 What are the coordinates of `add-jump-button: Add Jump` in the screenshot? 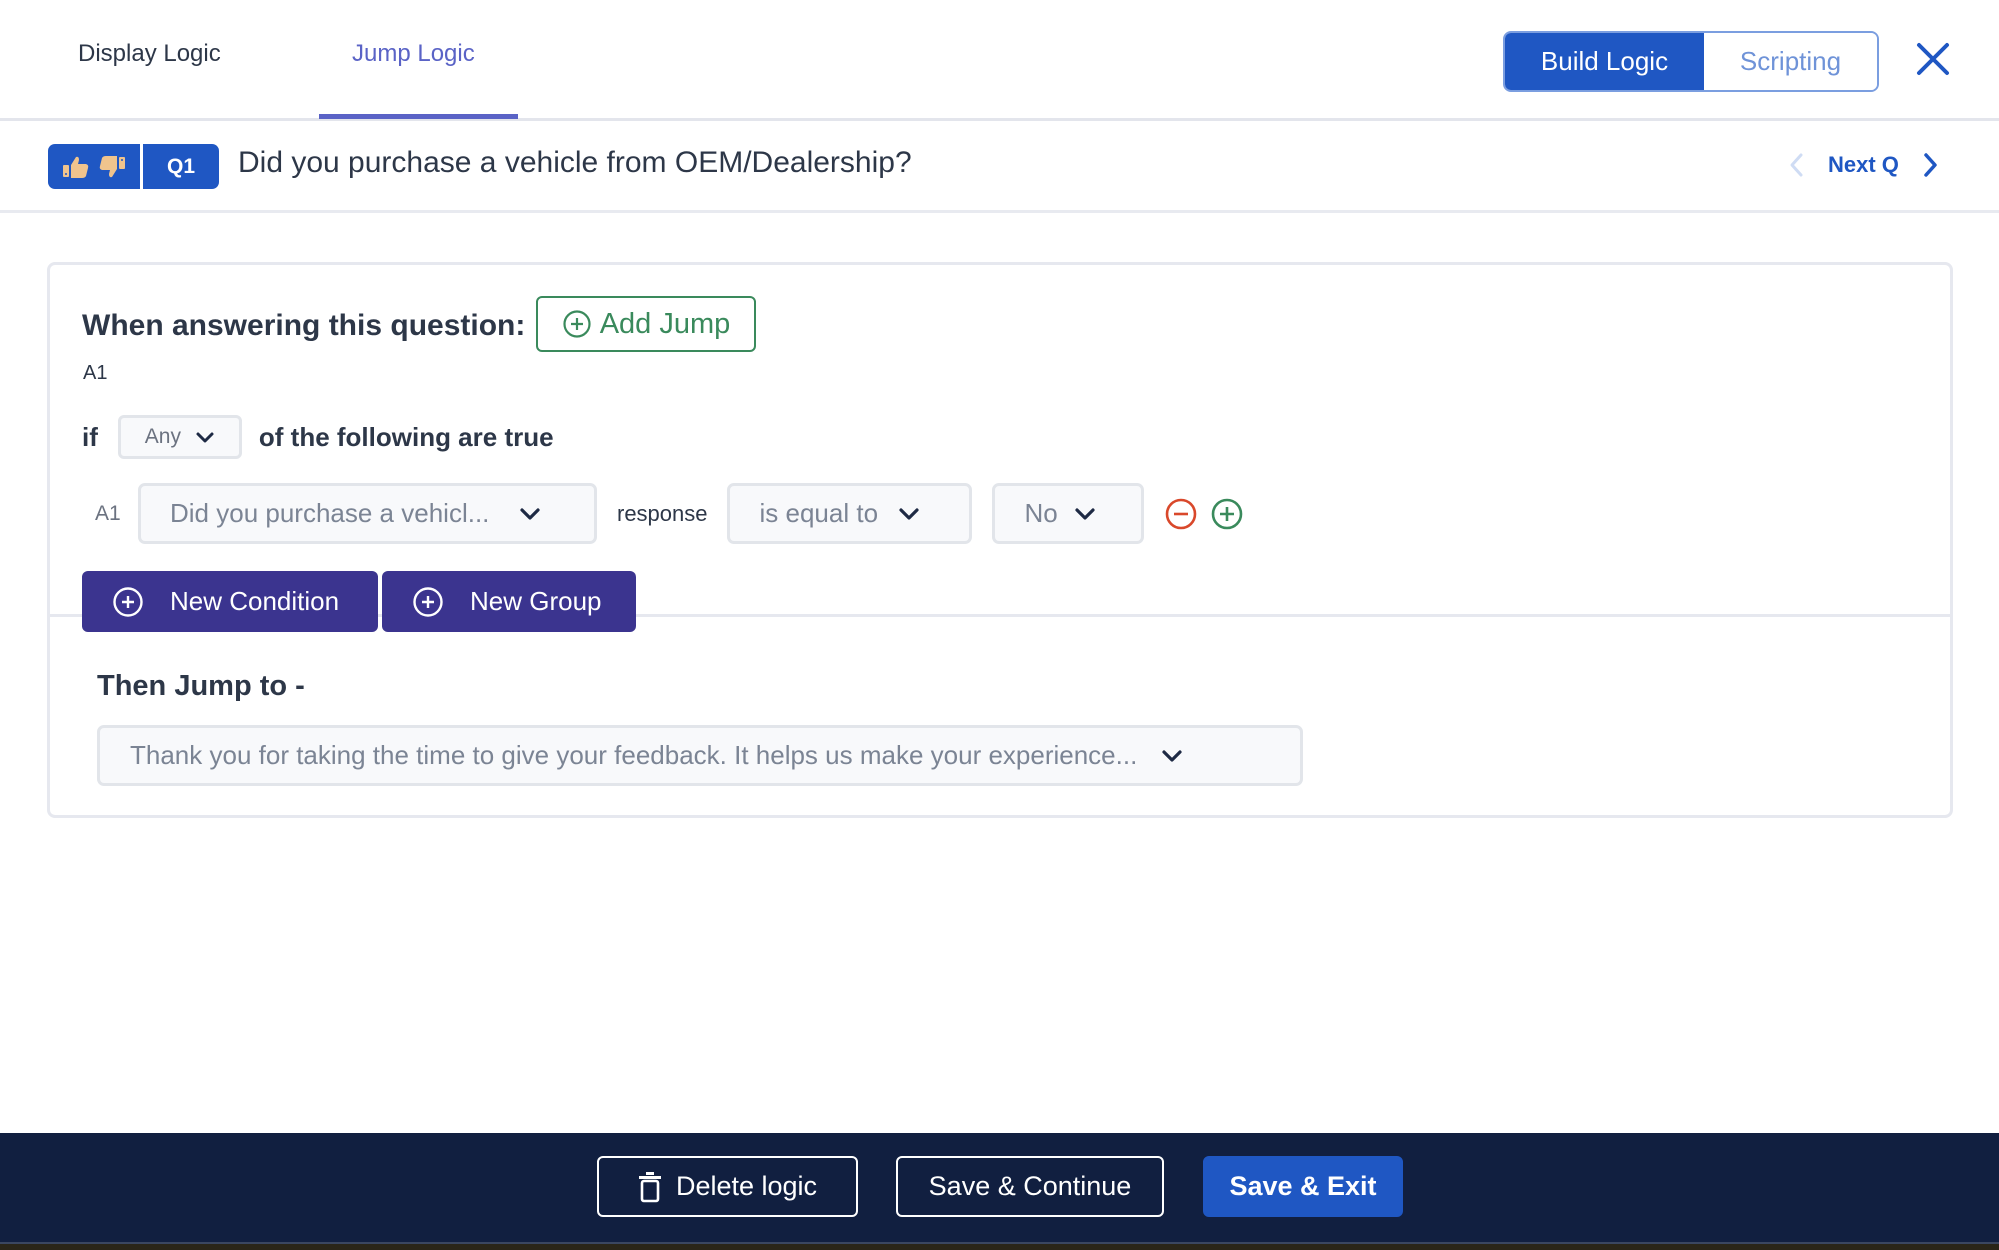 It's located at (646, 324).